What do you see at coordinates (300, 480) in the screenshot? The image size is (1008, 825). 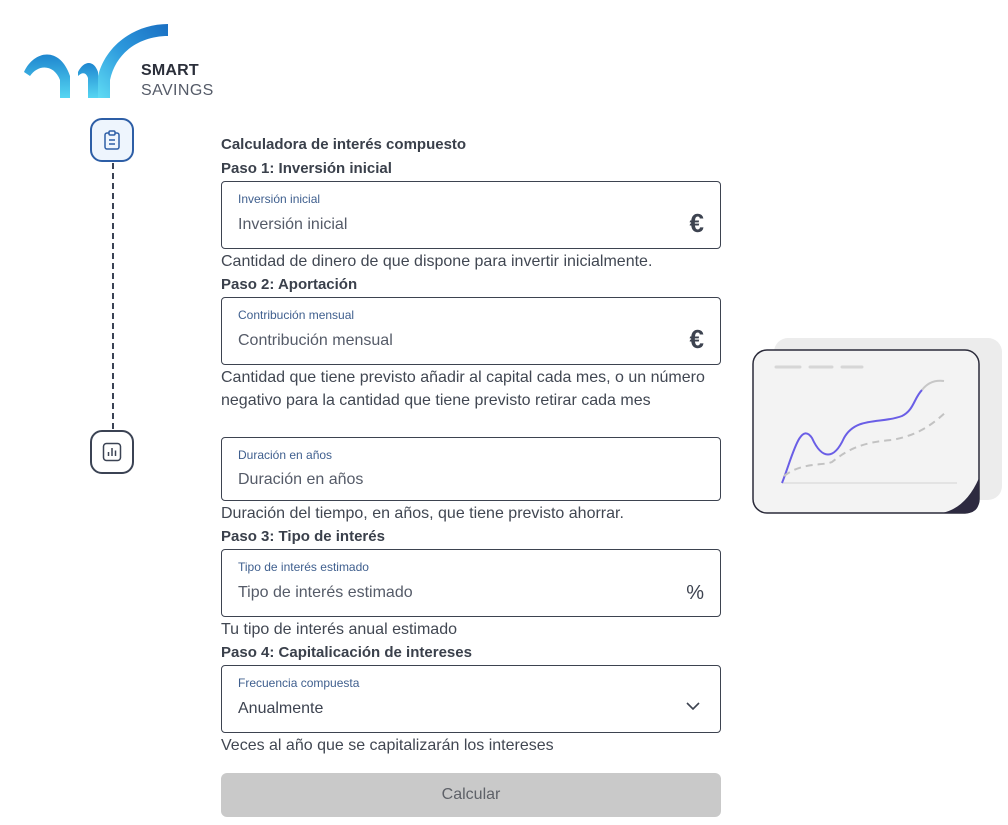 I see `duration-years-input: Duración en años` at bounding box center [300, 480].